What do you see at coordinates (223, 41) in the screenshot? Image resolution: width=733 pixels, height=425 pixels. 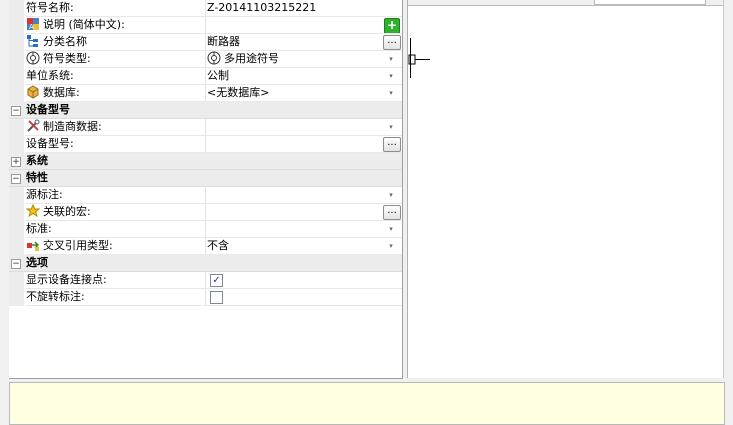 I see `property-value-text: 断路器` at bounding box center [223, 41].